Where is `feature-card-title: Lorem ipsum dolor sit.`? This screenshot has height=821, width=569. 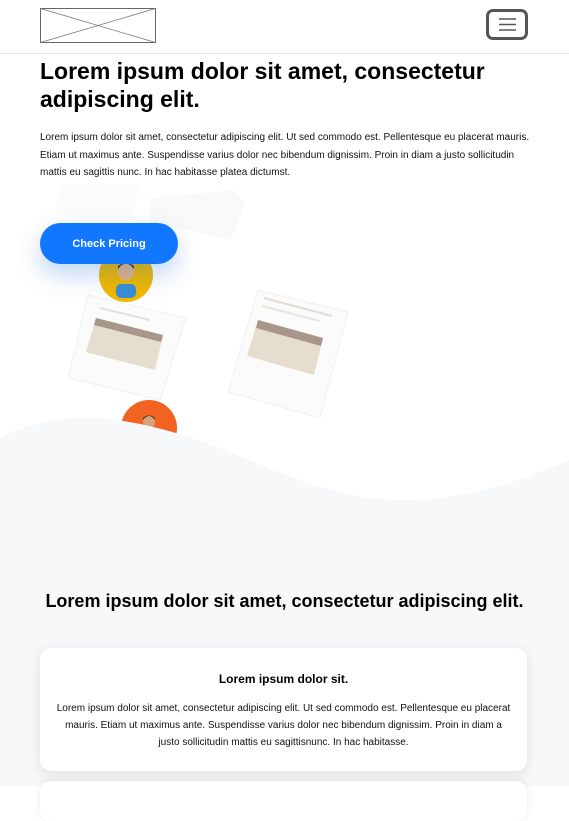
feature-card-title: Lorem ipsum dolor sit. is located at coordinates (283, 679).